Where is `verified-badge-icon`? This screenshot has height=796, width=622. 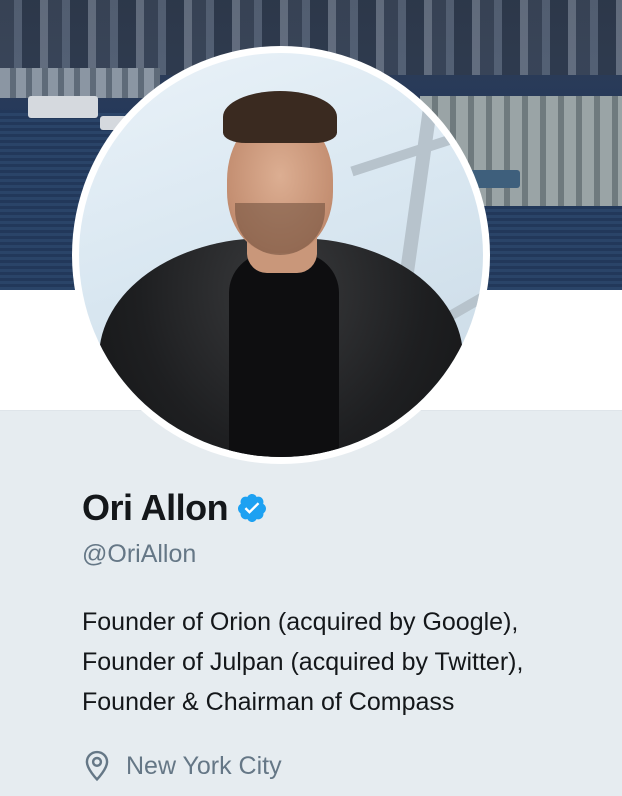
verified-badge-icon is located at coordinates (252, 508).